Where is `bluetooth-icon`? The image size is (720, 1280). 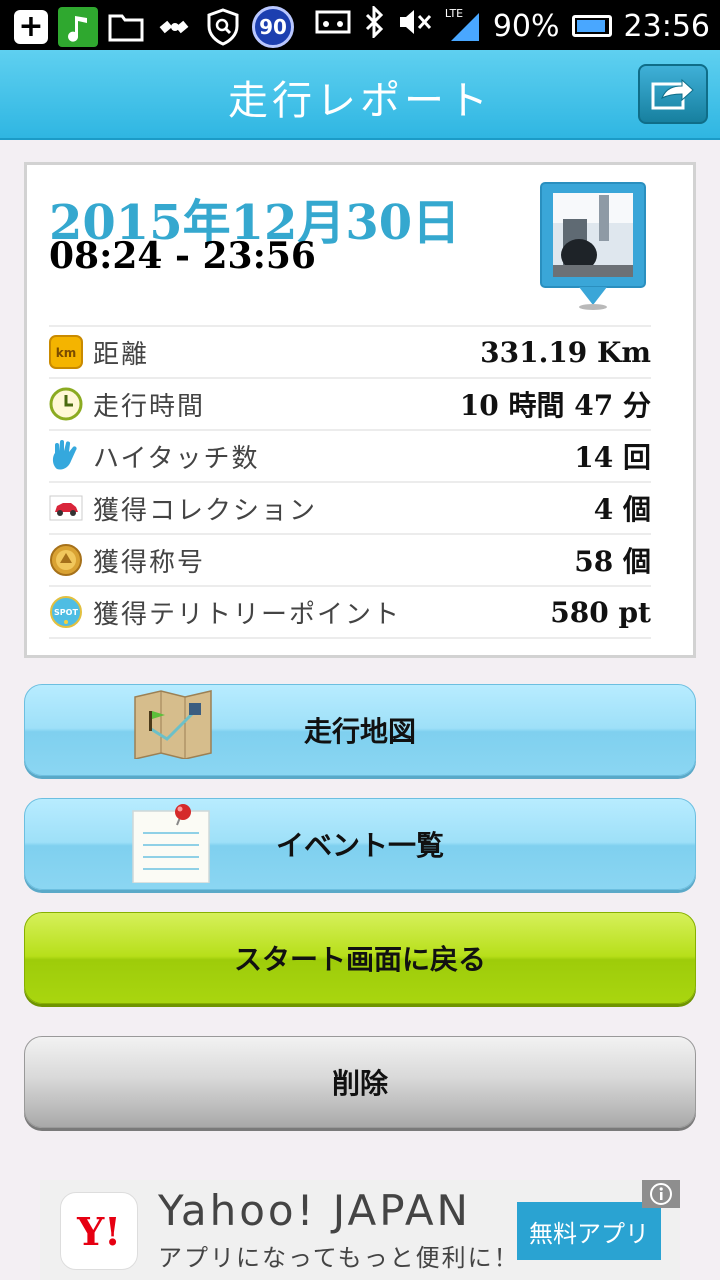
bluetooth-icon is located at coordinates (374, 25).